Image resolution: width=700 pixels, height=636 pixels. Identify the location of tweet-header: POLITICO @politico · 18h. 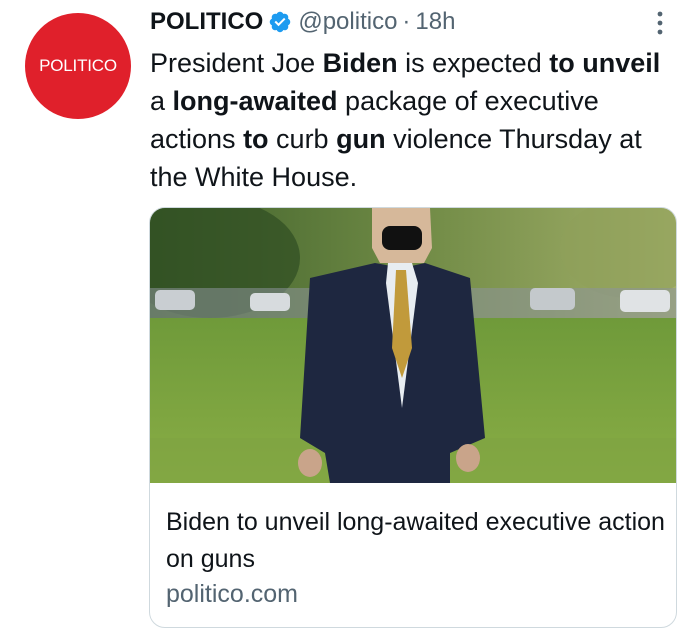
(302, 22).